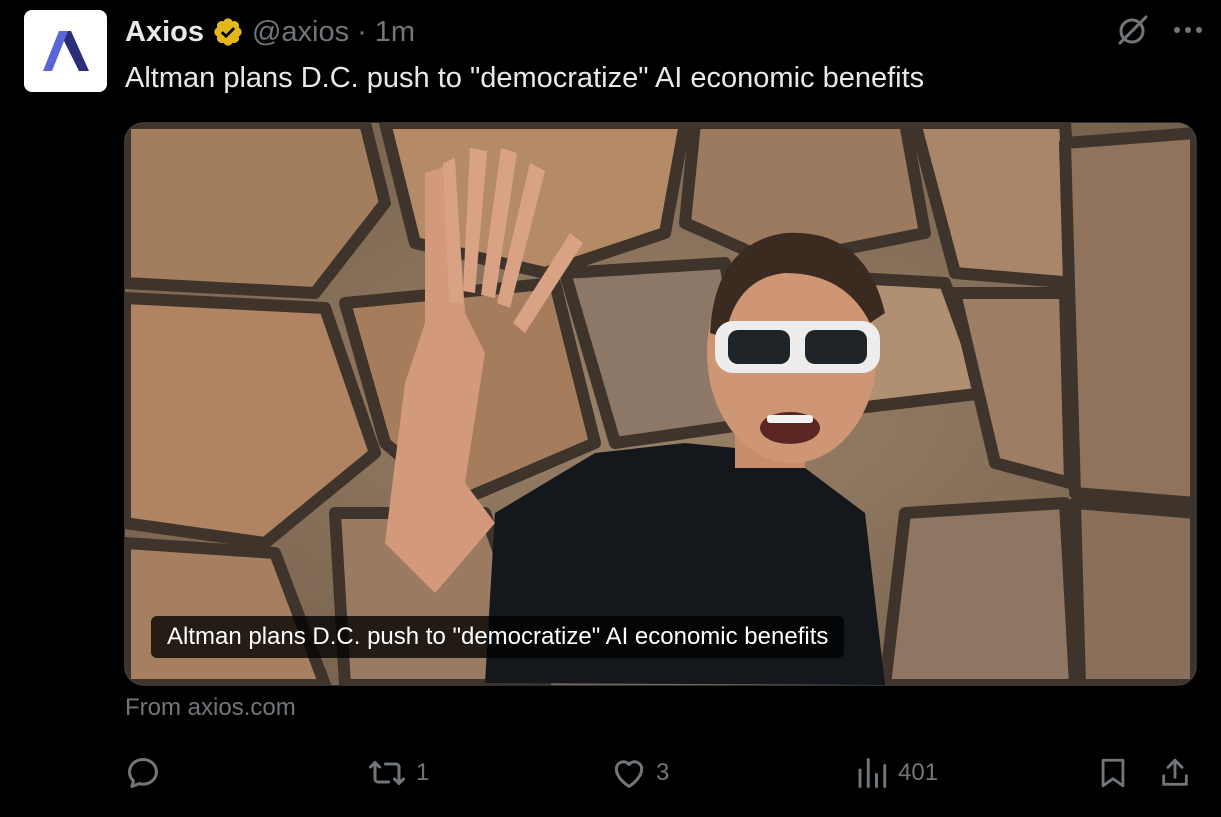 Image resolution: width=1221 pixels, height=817 pixels. Describe the element at coordinates (228, 32) in the screenshot. I see `verified-badge-icon` at that location.